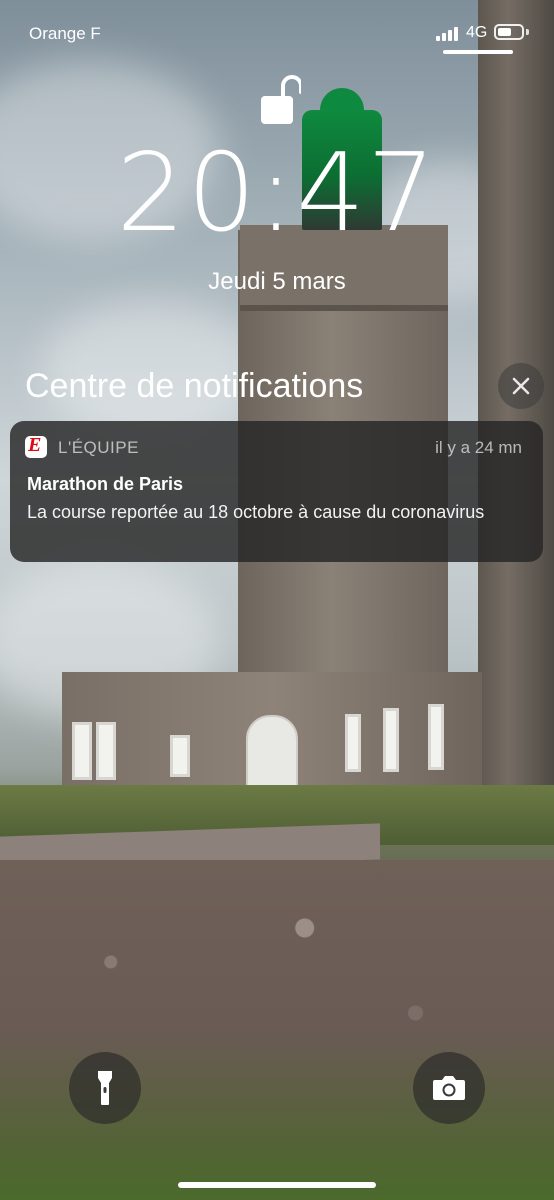  What do you see at coordinates (448, 33) in the screenshot?
I see `signal-icon` at bounding box center [448, 33].